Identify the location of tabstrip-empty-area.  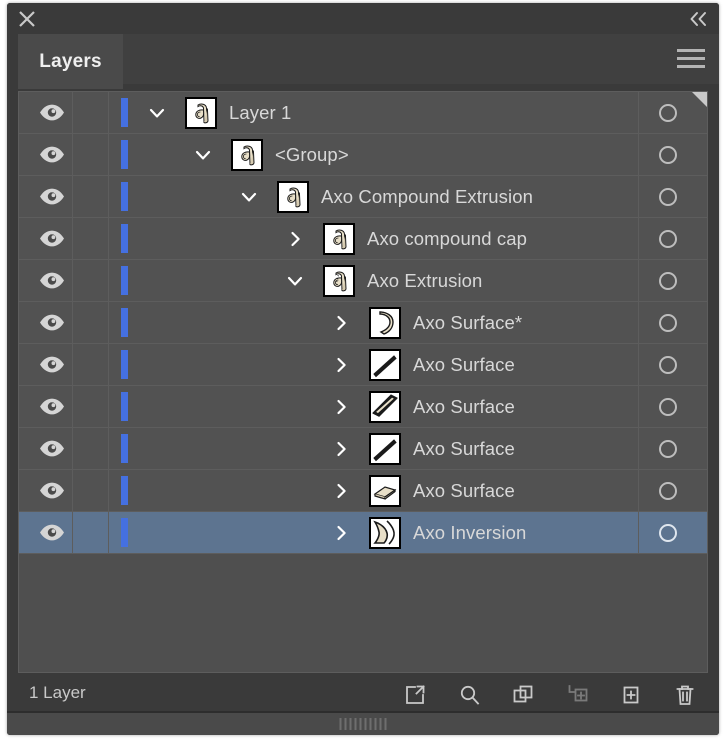
(421, 59).